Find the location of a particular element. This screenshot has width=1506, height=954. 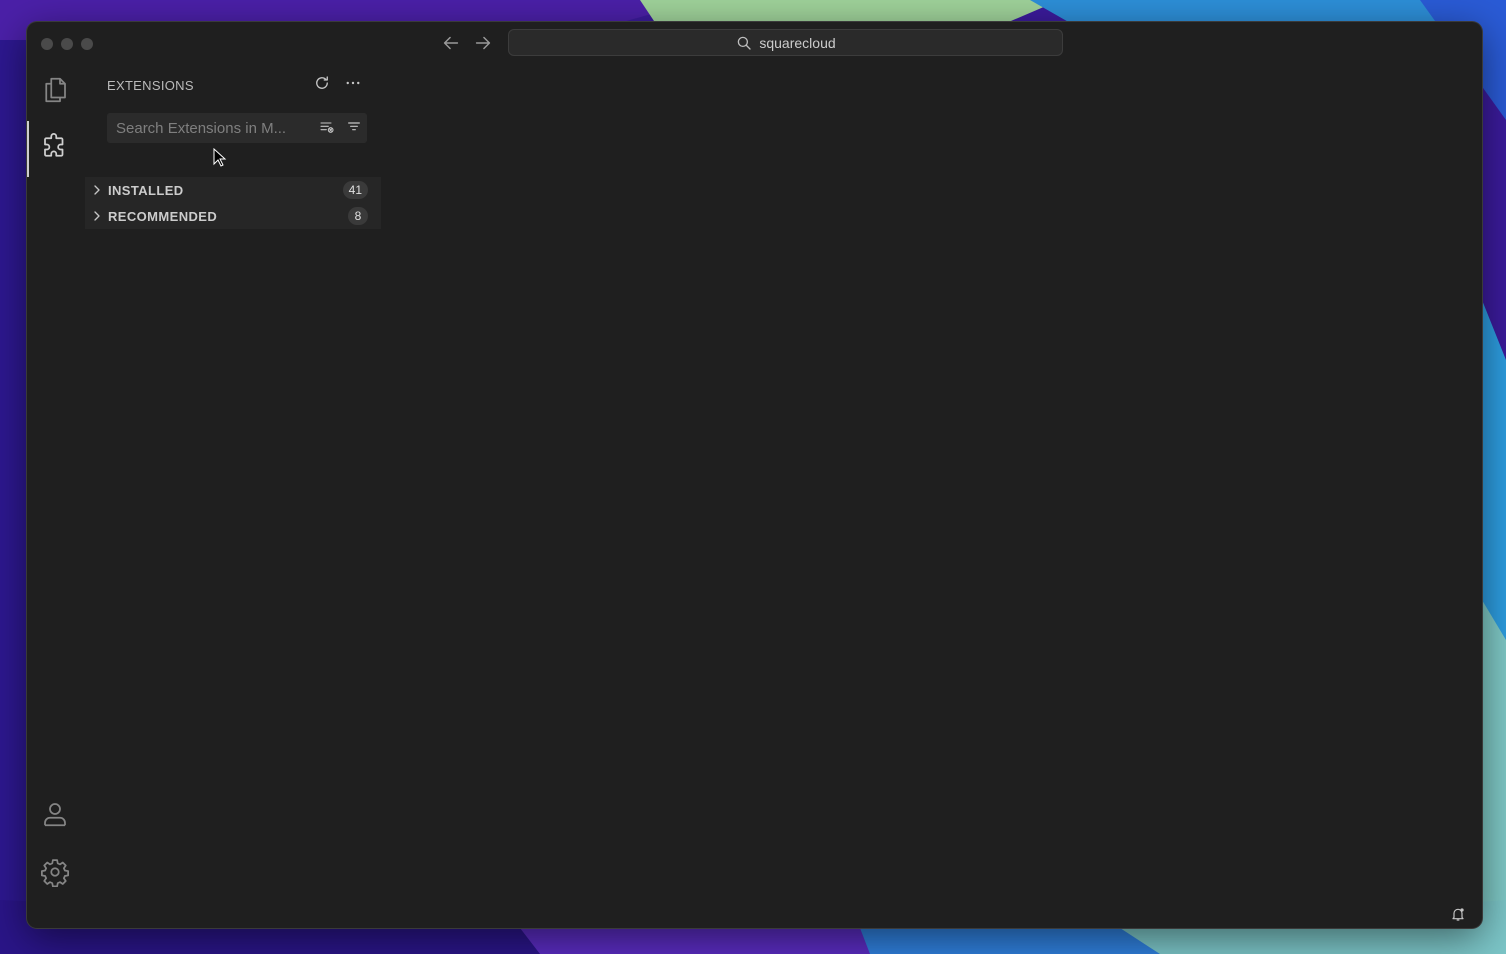

files-icon is located at coordinates (55, 92).